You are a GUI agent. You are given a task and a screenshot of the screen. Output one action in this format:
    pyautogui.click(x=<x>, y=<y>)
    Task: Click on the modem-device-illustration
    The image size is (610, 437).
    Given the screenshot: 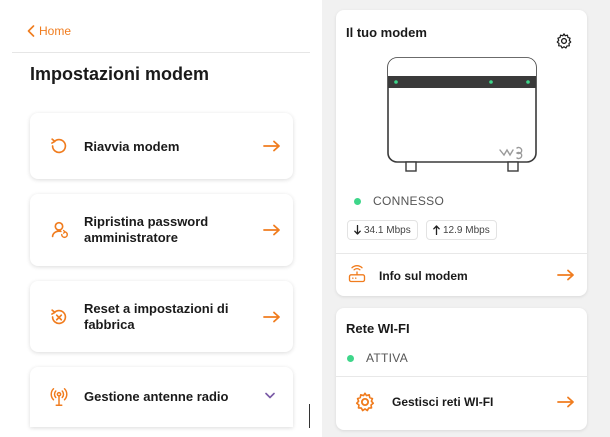 What is the action you would take?
    pyautogui.click(x=462, y=114)
    